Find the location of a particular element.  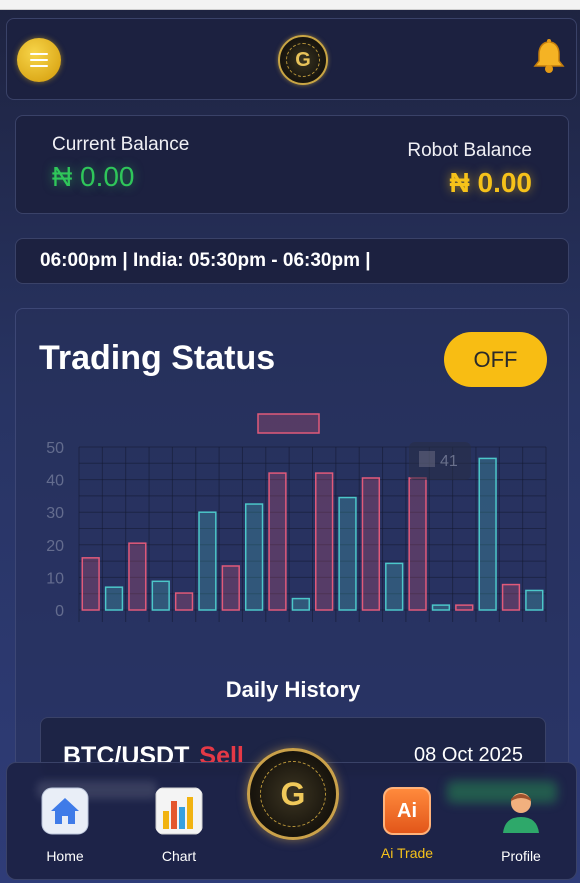

logo-letter: G is located at coordinates (303, 60).